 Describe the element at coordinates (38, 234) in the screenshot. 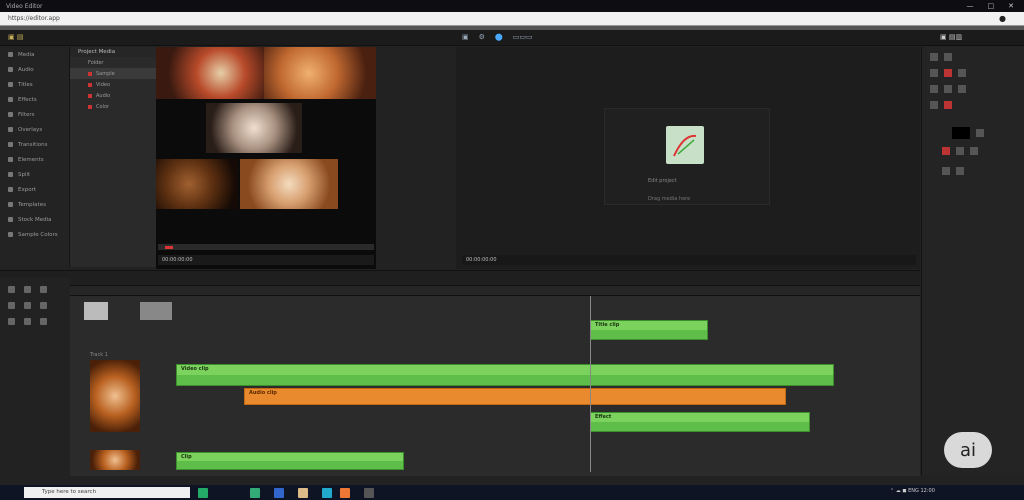

I see `nav-label: Sample Colors` at that location.